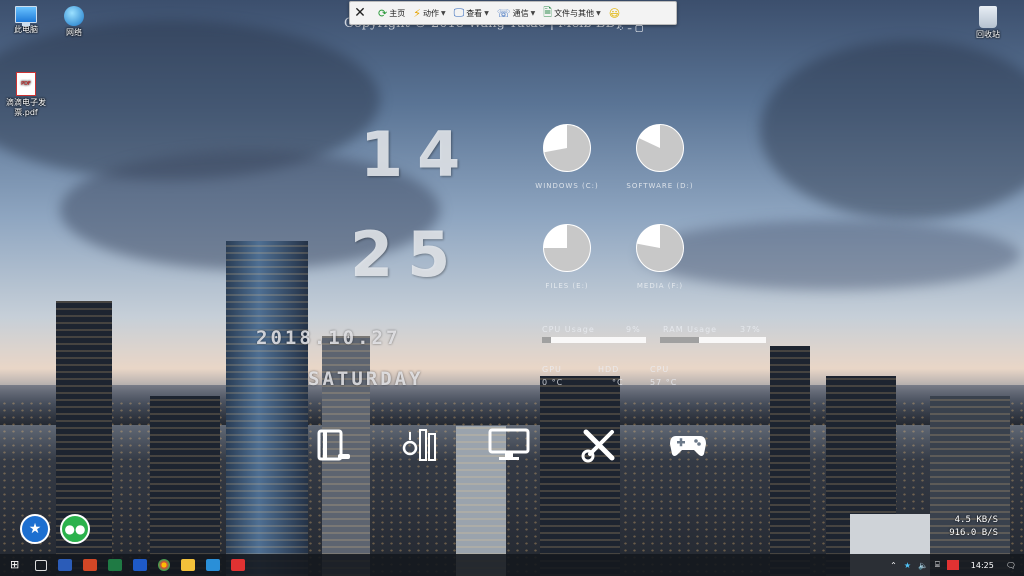 The width and height of the screenshot is (1024, 576). Describe the element at coordinates (547, 340) in the screenshot. I see `cpu-usage-fill` at that location.